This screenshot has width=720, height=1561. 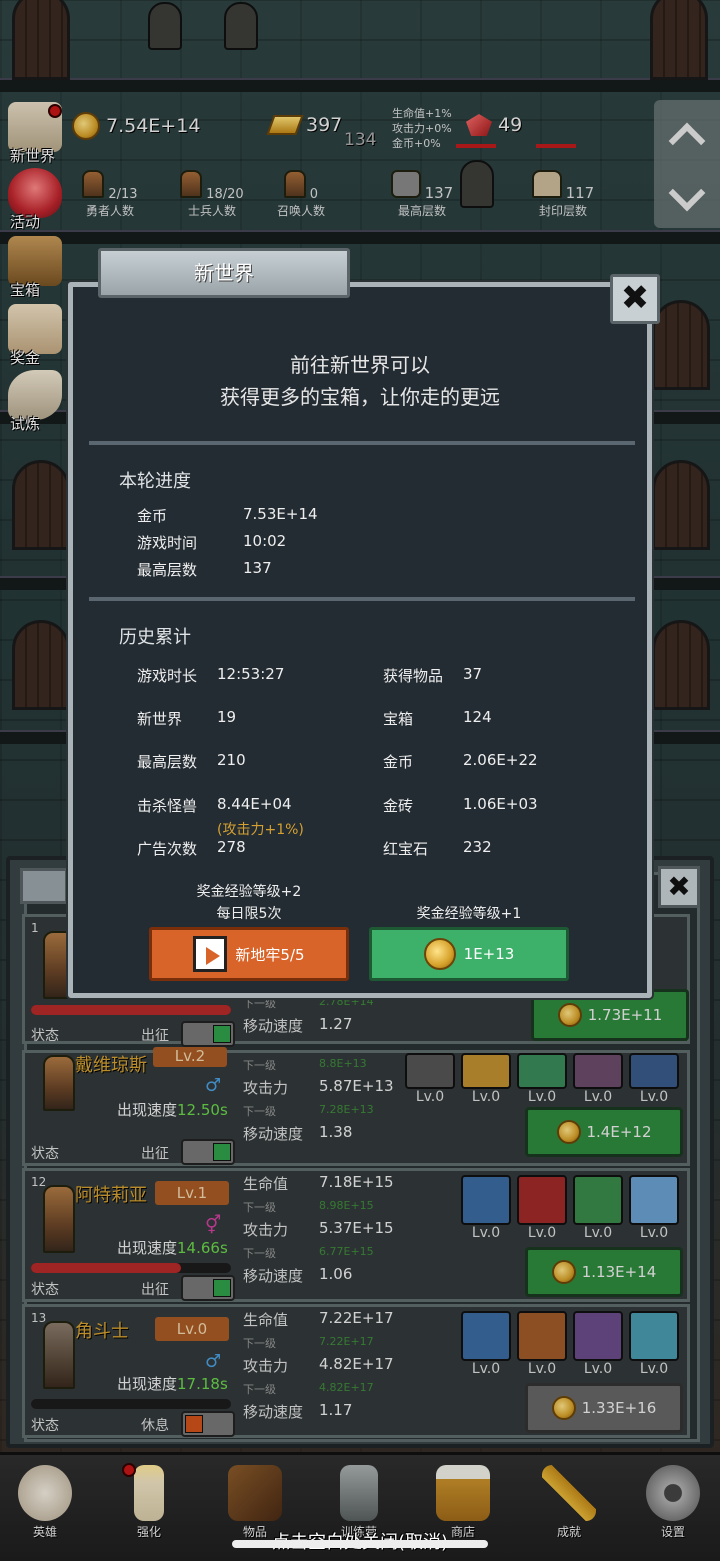 I want to click on stat-row: 金币 7.53E+14, so click(x=227, y=515).